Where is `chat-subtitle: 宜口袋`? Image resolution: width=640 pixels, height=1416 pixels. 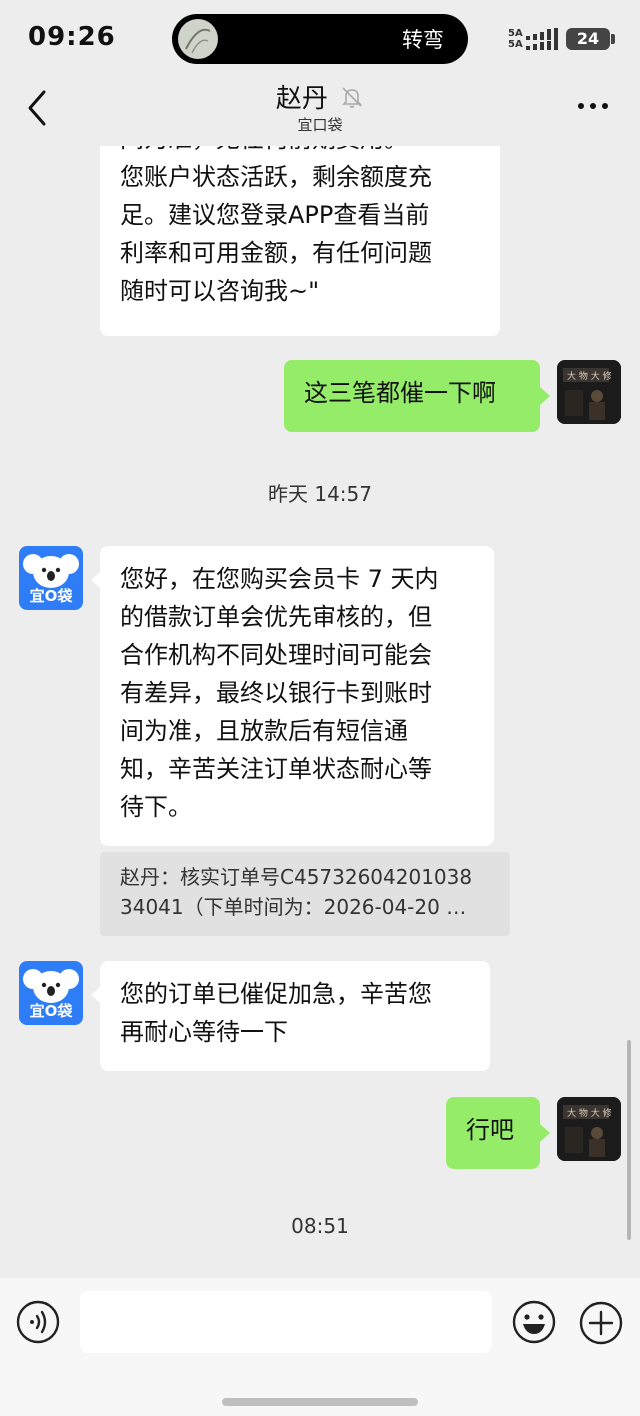
chat-subtitle: 宜口袋 is located at coordinates (320, 125).